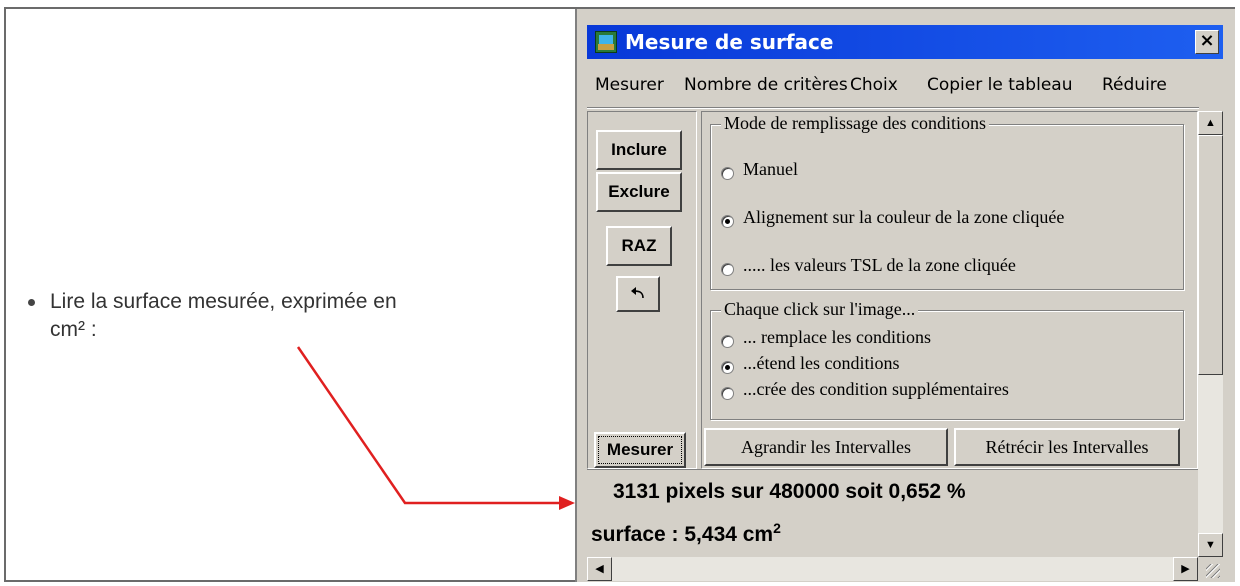  Describe the element at coordinates (640, 450) in the screenshot. I see `mesurer-button: Mesurer` at that location.